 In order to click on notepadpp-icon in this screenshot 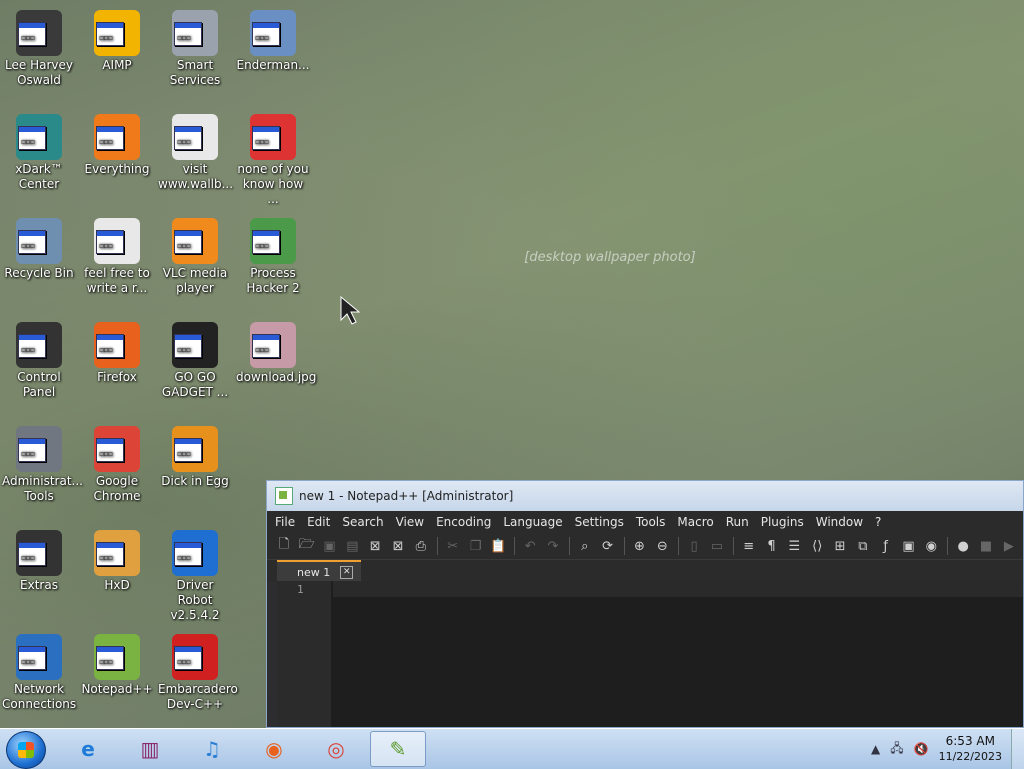, I will do `click(117, 657)`.